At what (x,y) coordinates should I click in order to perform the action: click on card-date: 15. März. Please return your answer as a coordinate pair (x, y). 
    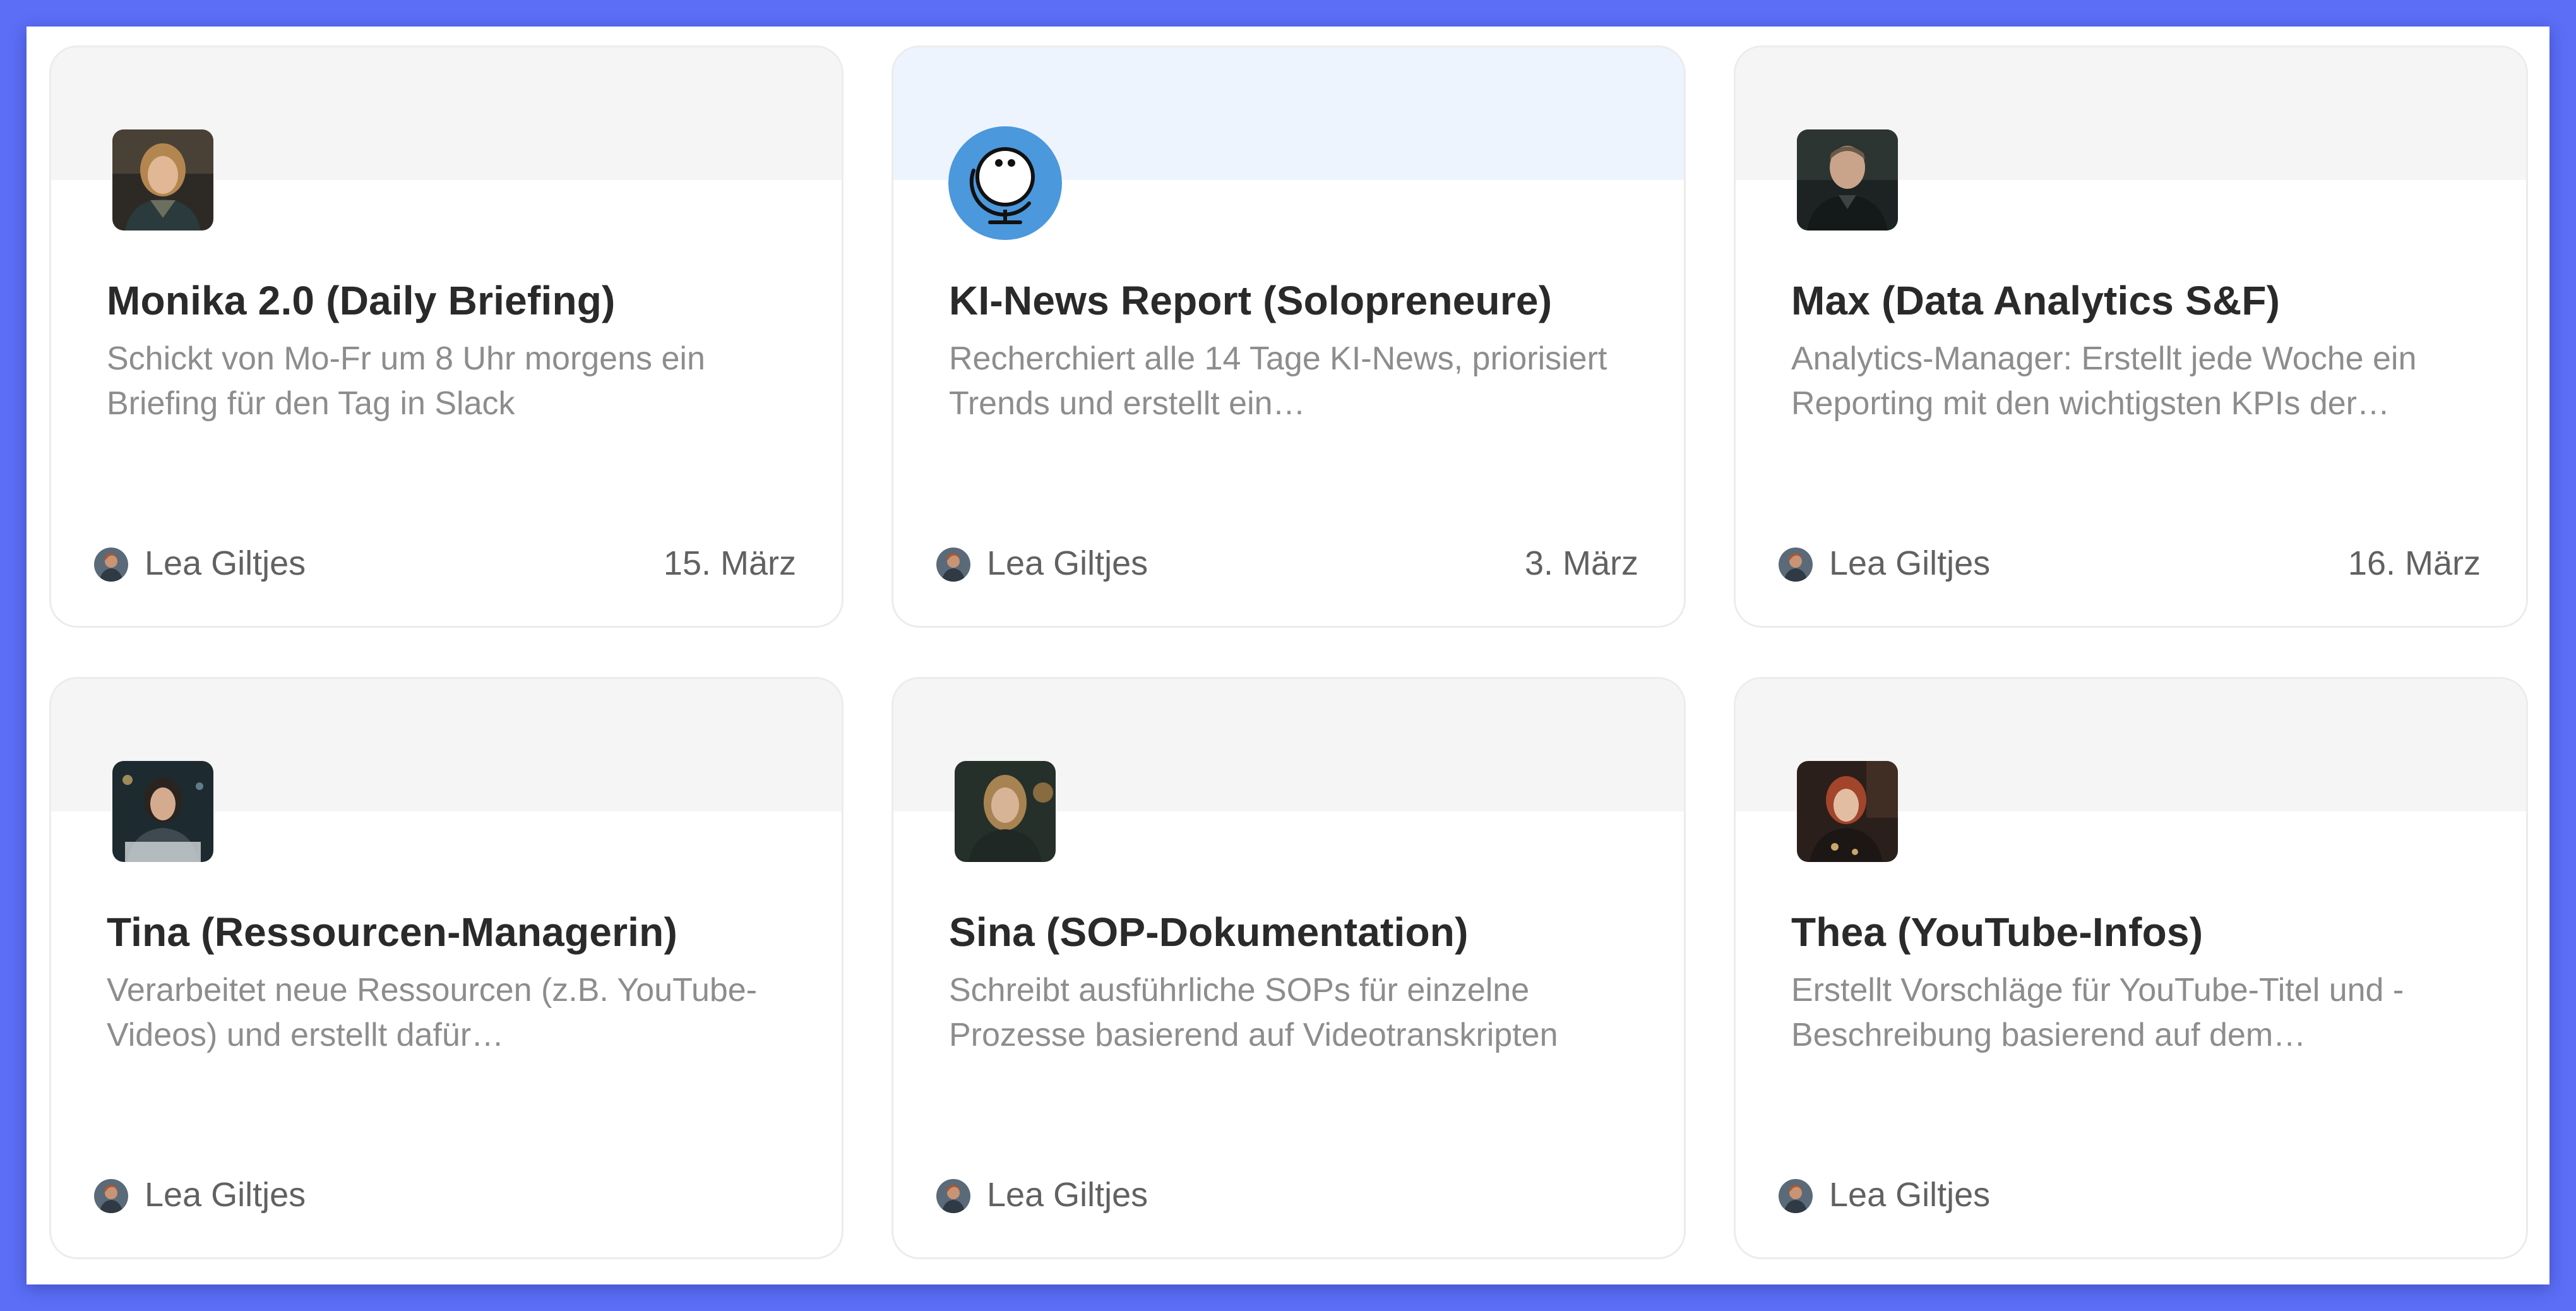
    Looking at the image, I should click on (729, 563).